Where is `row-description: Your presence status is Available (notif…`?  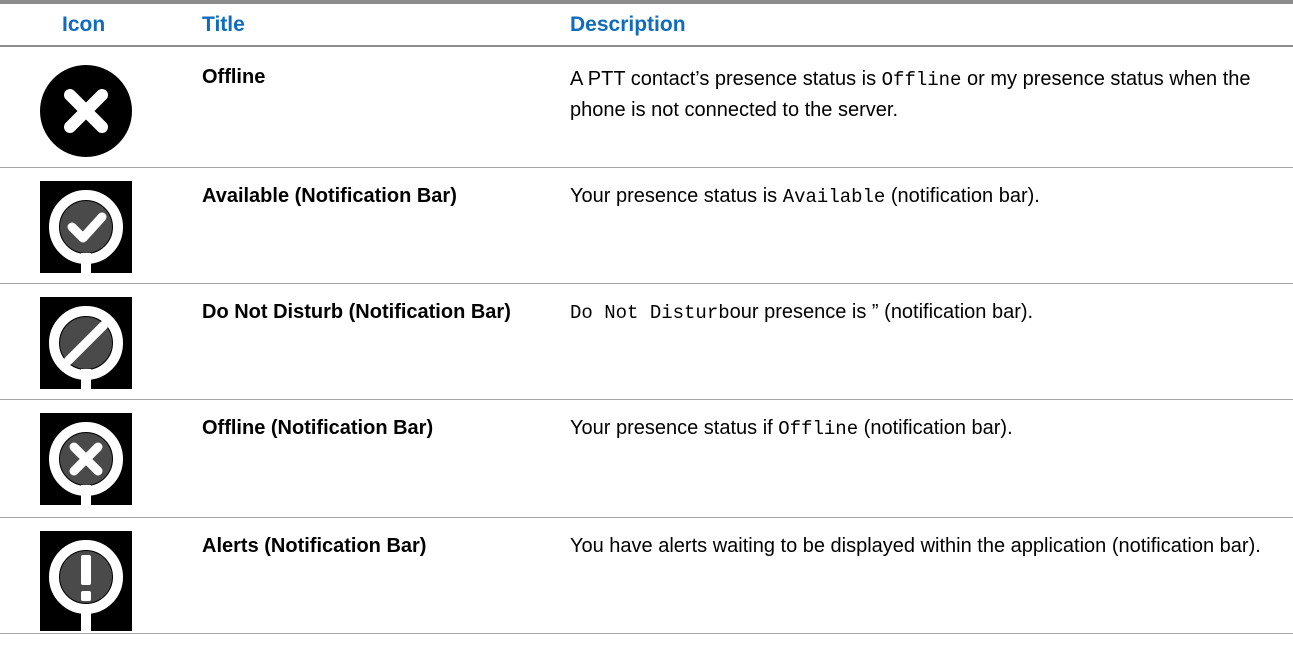
row-description: Your presence status is Available (notif… is located at coordinates (805, 196).